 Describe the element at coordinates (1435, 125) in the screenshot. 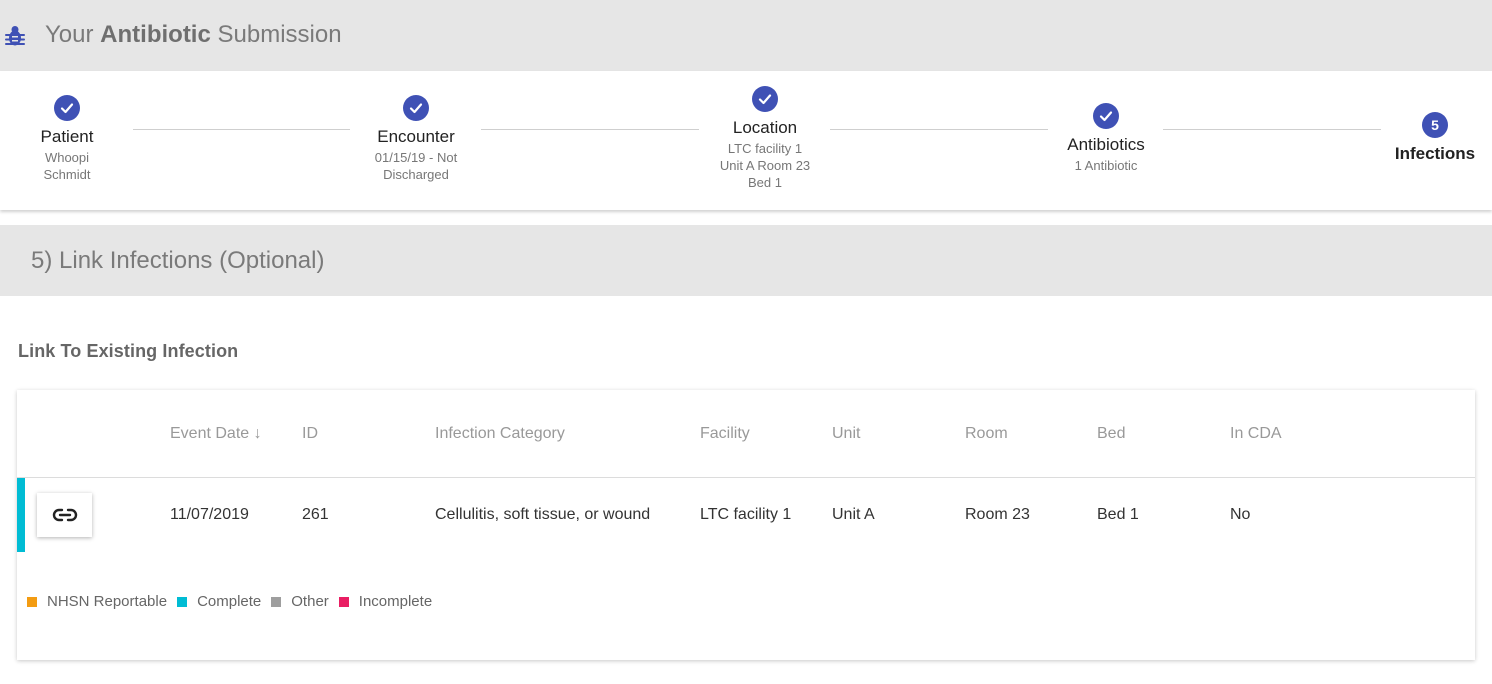

I see `step-number: 5` at that location.